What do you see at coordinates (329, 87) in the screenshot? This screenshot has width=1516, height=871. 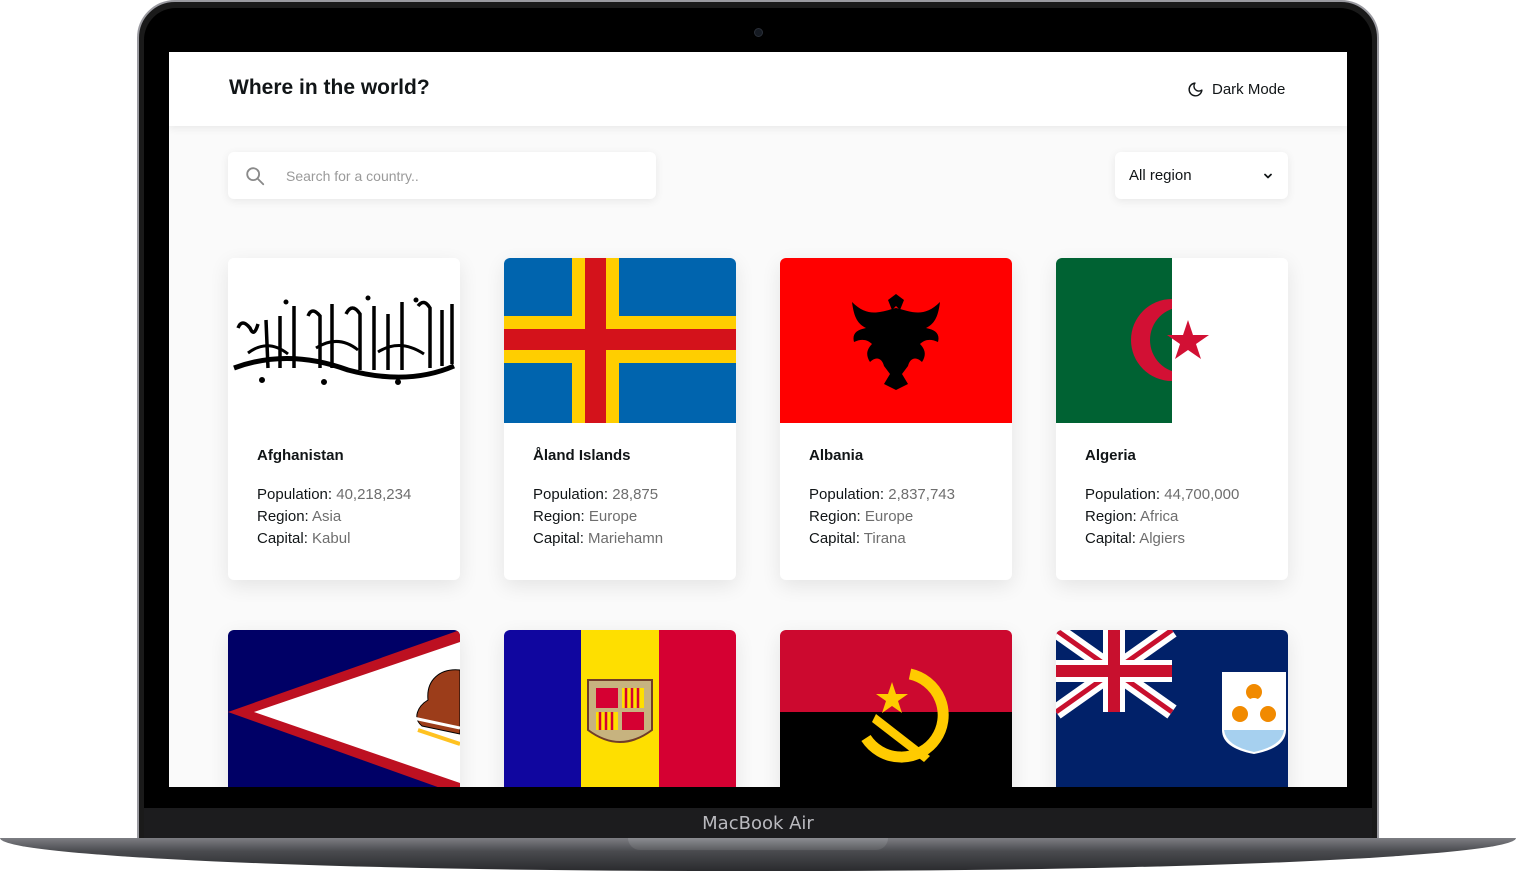 I see `app-title: Where in the world?` at bounding box center [329, 87].